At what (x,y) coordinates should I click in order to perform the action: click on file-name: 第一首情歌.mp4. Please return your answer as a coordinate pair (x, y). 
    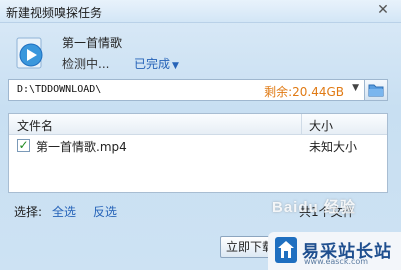
    Looking at the image, I should click on (81, 147).